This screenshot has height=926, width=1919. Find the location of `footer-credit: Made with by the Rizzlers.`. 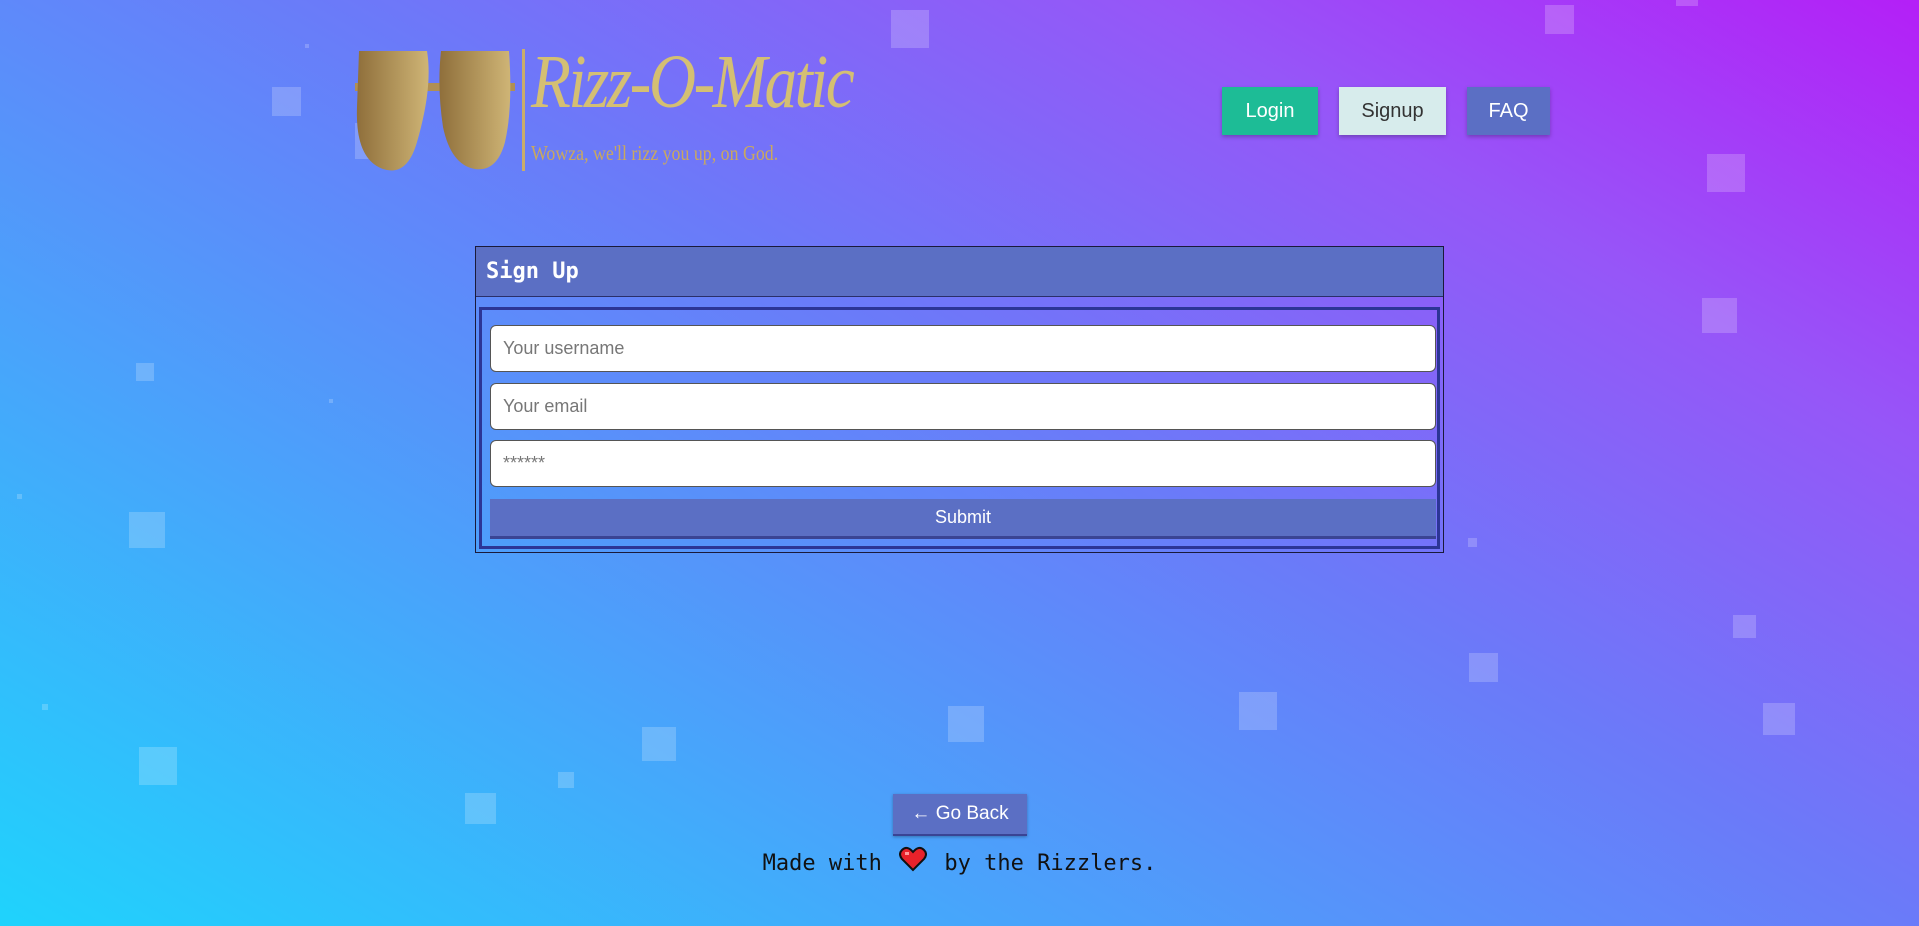

footer-credit: Made with by the Rizzlers. is located at coordinates (959, 862).